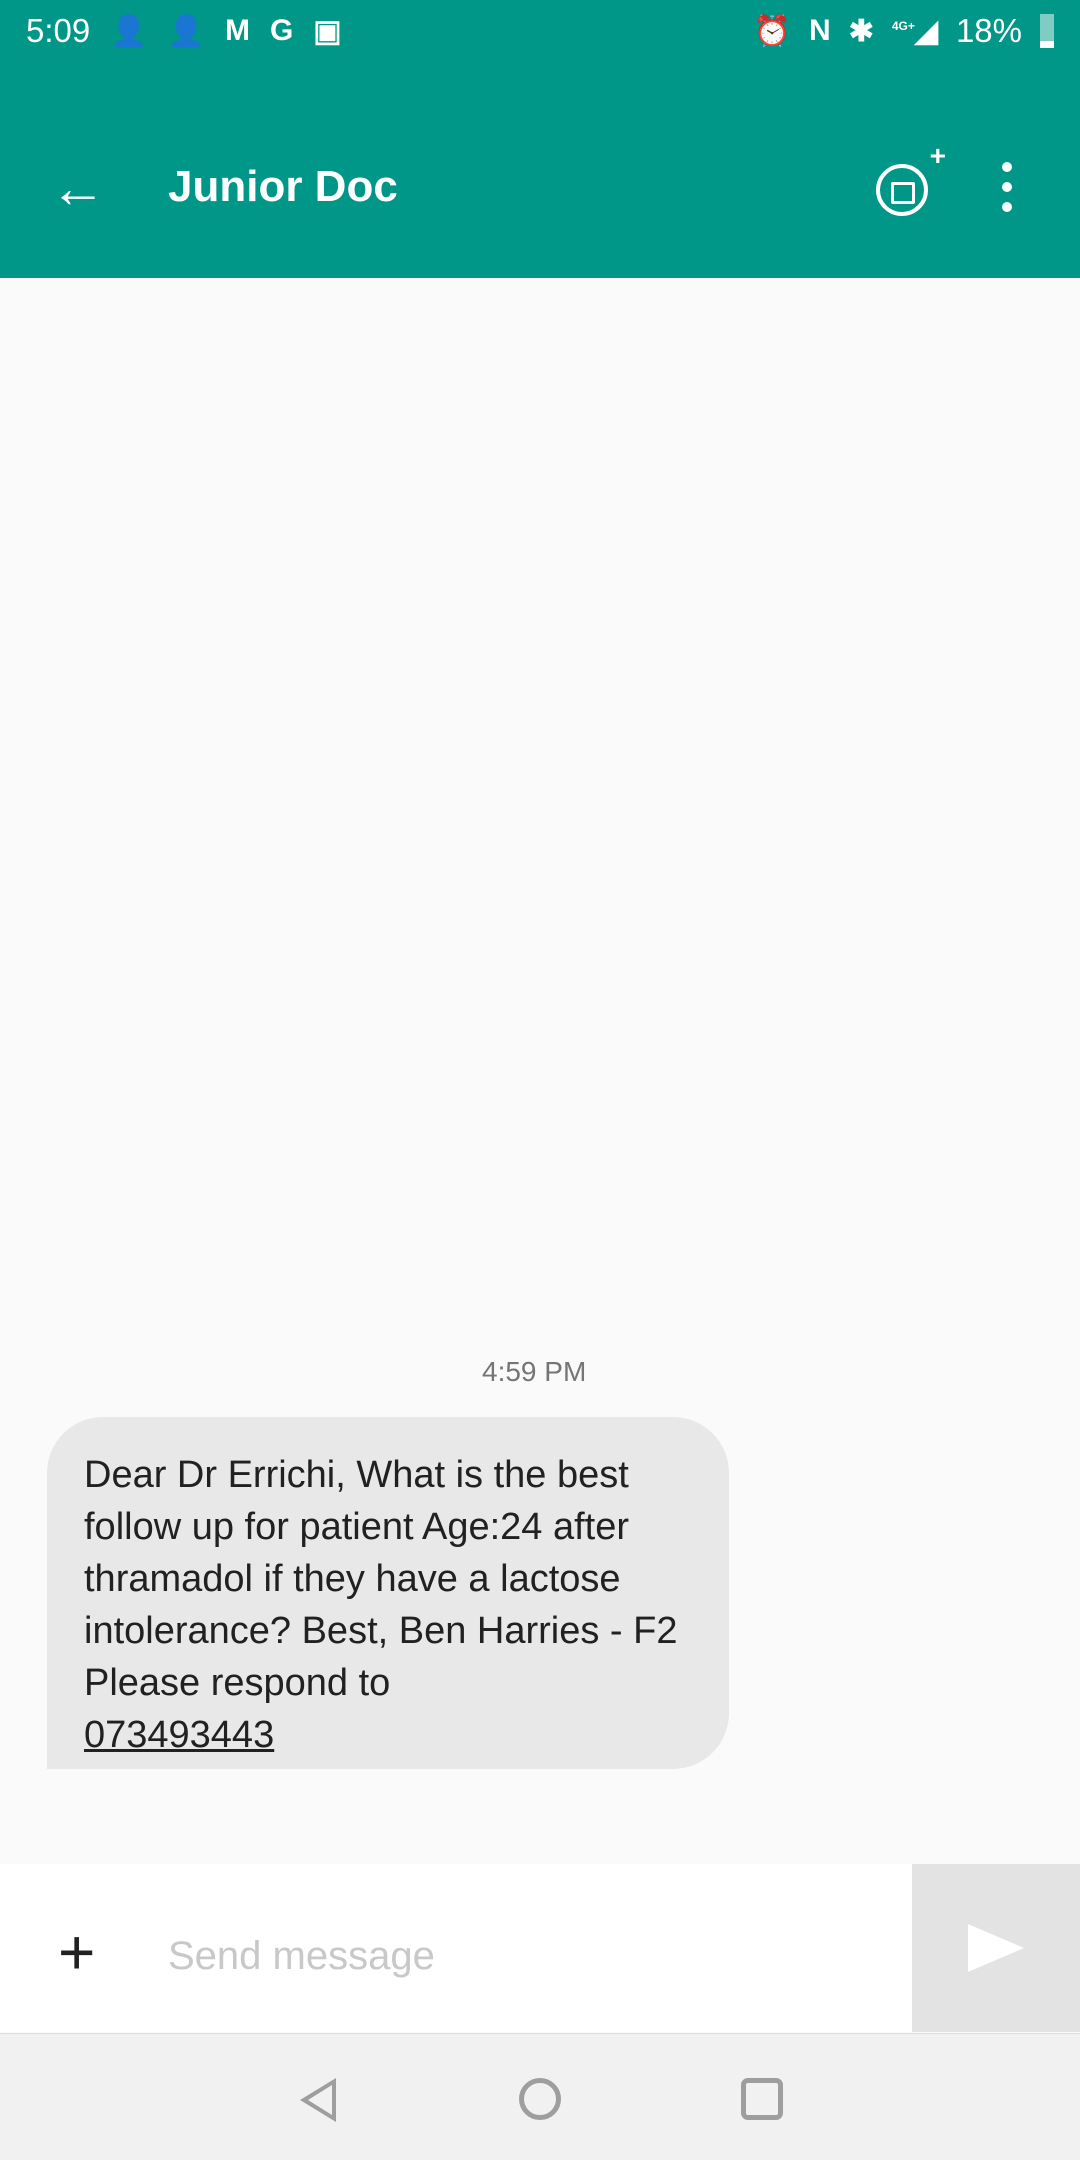 This screenshot has width=1080, height=2160. Describe the element at coordinates (903, 25) in the screenshot. I see `network-type: 4G+` at that location.